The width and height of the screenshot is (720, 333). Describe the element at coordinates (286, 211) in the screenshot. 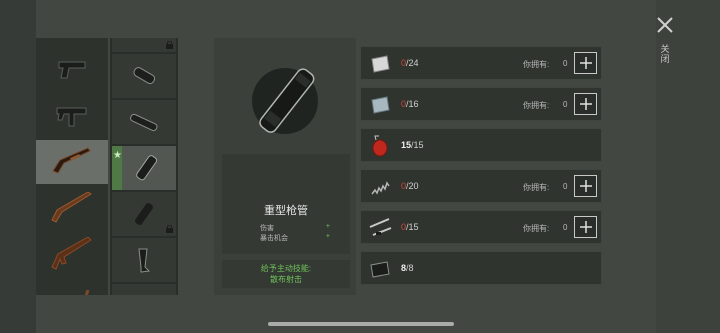

I see `item-name: 重型枪管` at that location.